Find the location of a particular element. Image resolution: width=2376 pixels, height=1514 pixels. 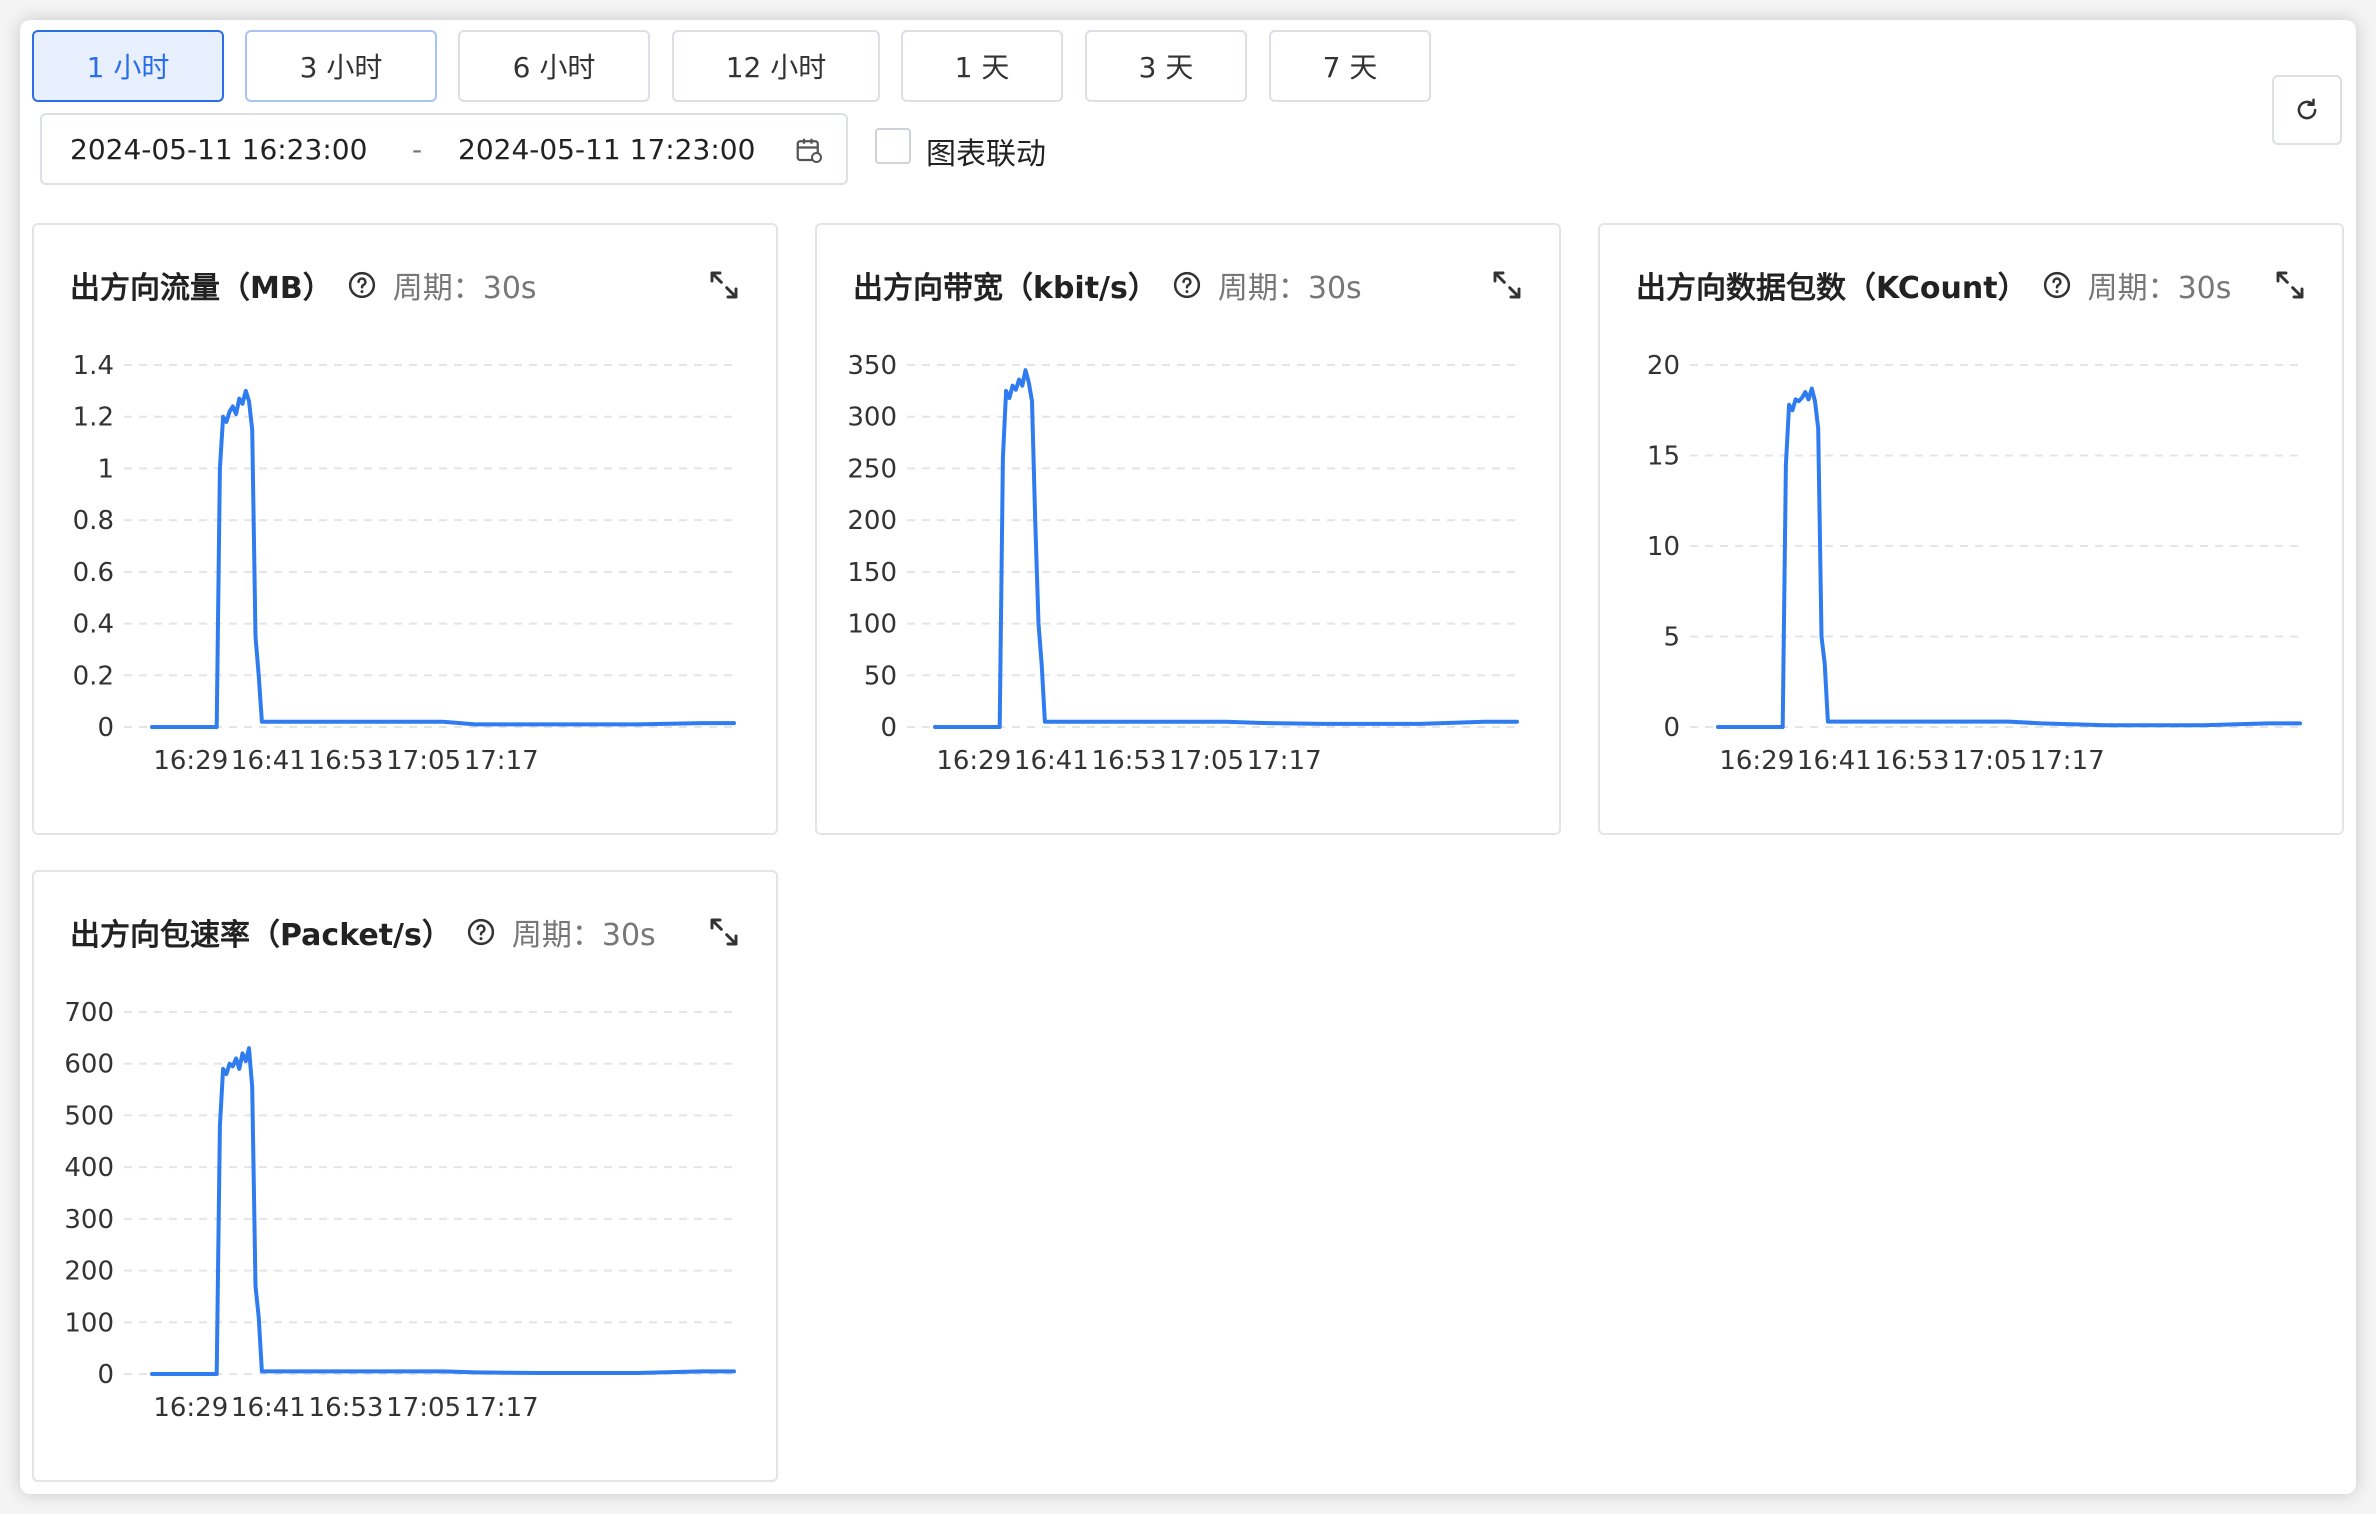

y-tick-label: 700 is located at coordinates (89, 1013).